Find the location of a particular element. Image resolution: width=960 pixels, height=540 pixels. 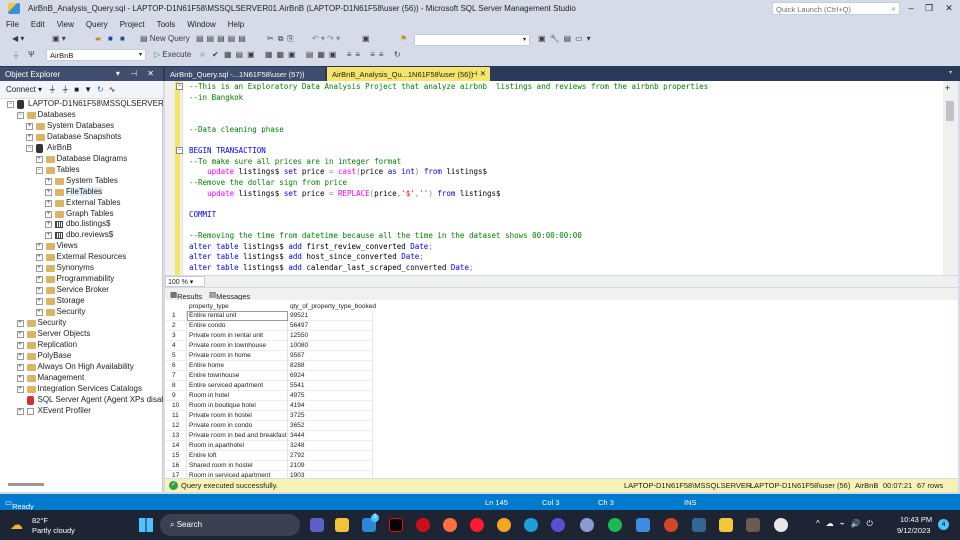

table-row: 6 Entire home 8288 is located at coordinates (270, 366).